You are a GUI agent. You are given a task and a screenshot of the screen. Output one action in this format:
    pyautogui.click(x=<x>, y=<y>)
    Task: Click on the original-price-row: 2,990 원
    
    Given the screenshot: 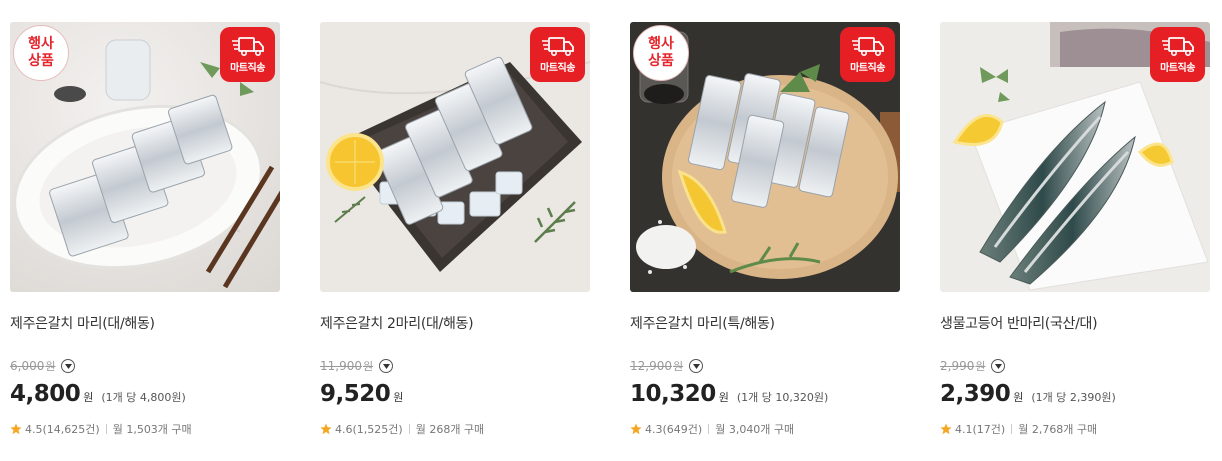 What is the action you would take?
    pyautogui.click(x=973, y=366)
    